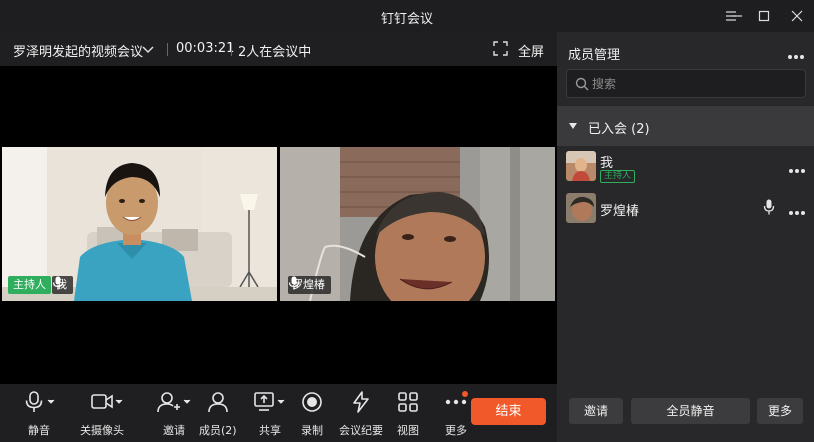 The width and height of the screenshot is (814, 442). Describe the element at coordinates (312, 402) in the screenshot. I see `record-icon` at that location.